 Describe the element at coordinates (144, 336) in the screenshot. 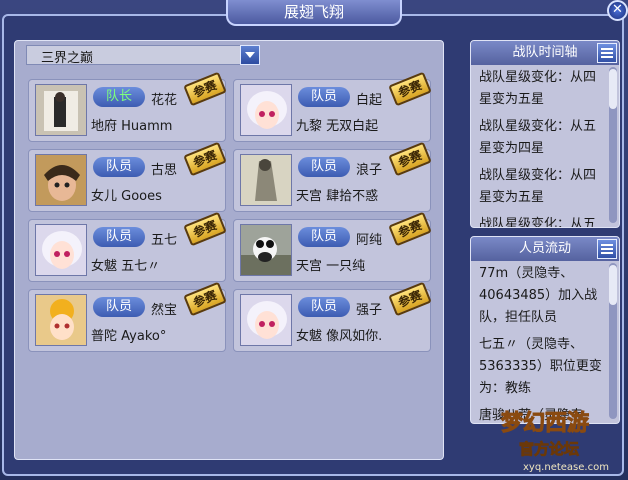

I see `member-character: Ayako°` at that location.